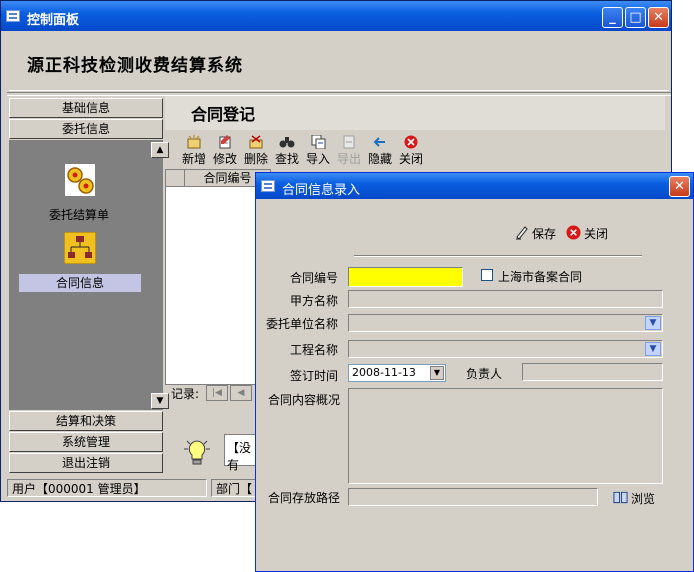 Image resolution: width=694 pixels, height=572 pixels. I want to click on app-name: 源正科技检测收费结算系统, so click(135, 66).